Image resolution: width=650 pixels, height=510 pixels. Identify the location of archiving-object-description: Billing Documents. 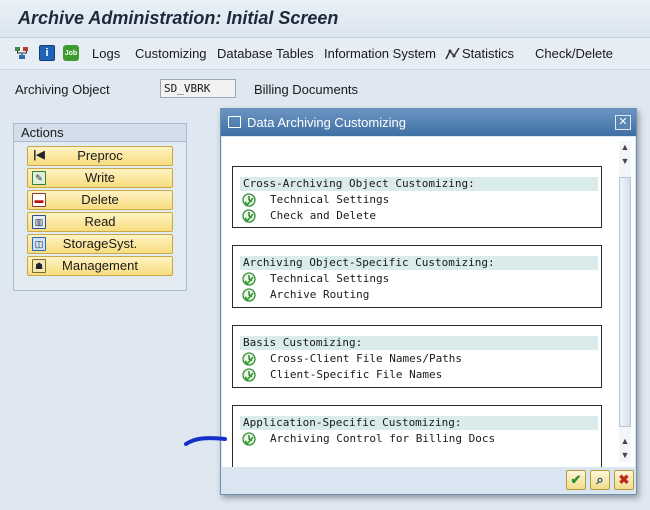
(306, 89).